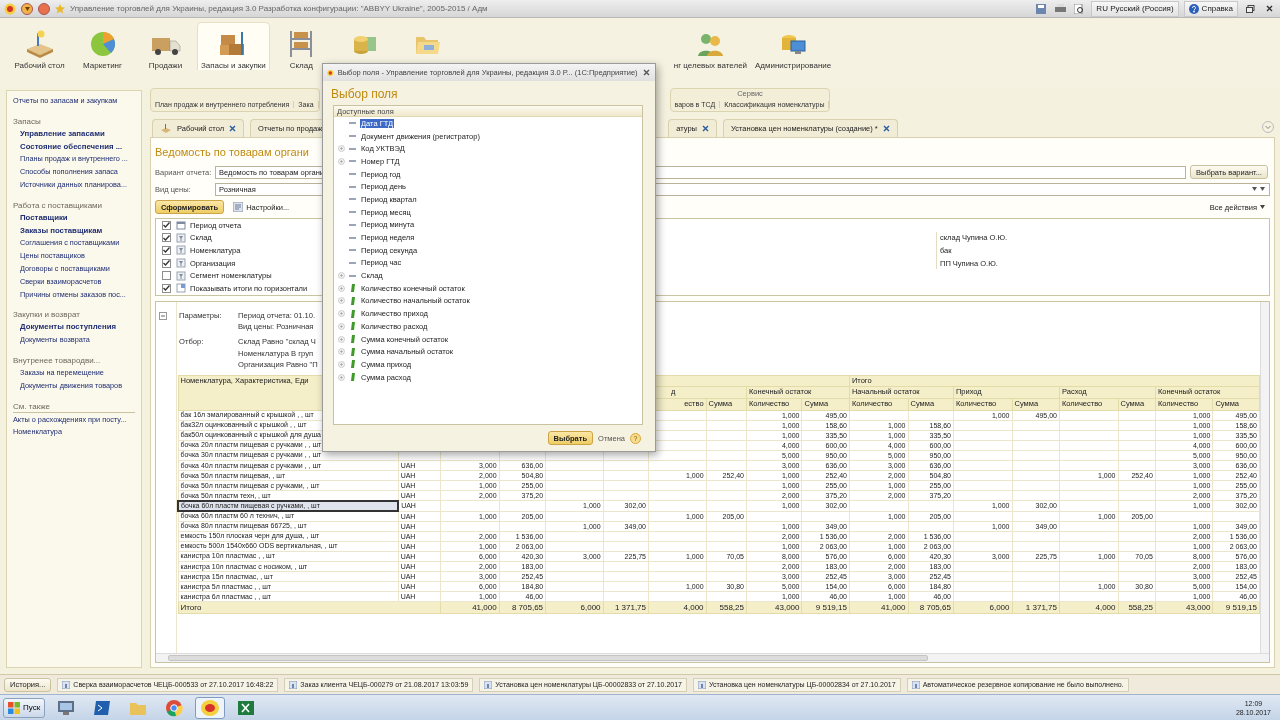  I want to click on save-icon, so click(1041, 8).